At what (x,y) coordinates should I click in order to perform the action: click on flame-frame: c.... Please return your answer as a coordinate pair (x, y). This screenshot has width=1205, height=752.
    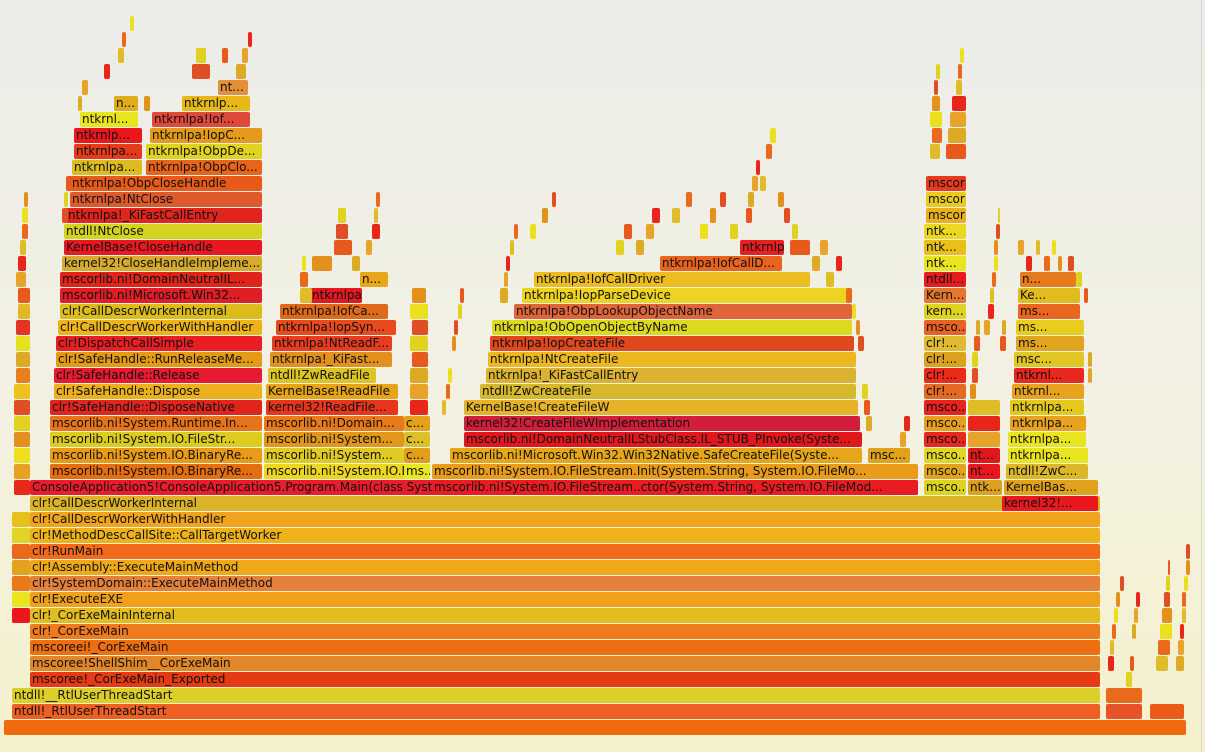
    Looking at the image, I should click on (417, 423).